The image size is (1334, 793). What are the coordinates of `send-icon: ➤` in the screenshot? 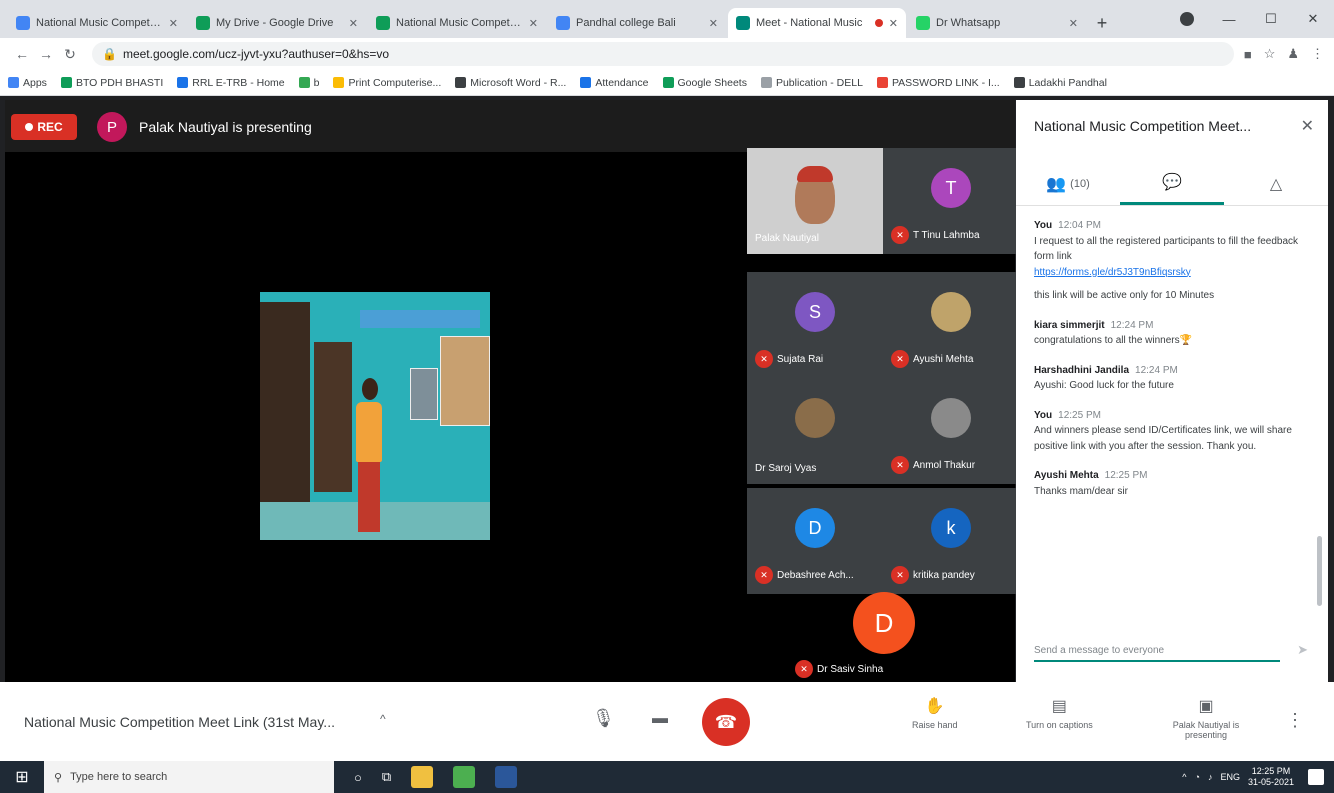 It's located at (1302, 650).